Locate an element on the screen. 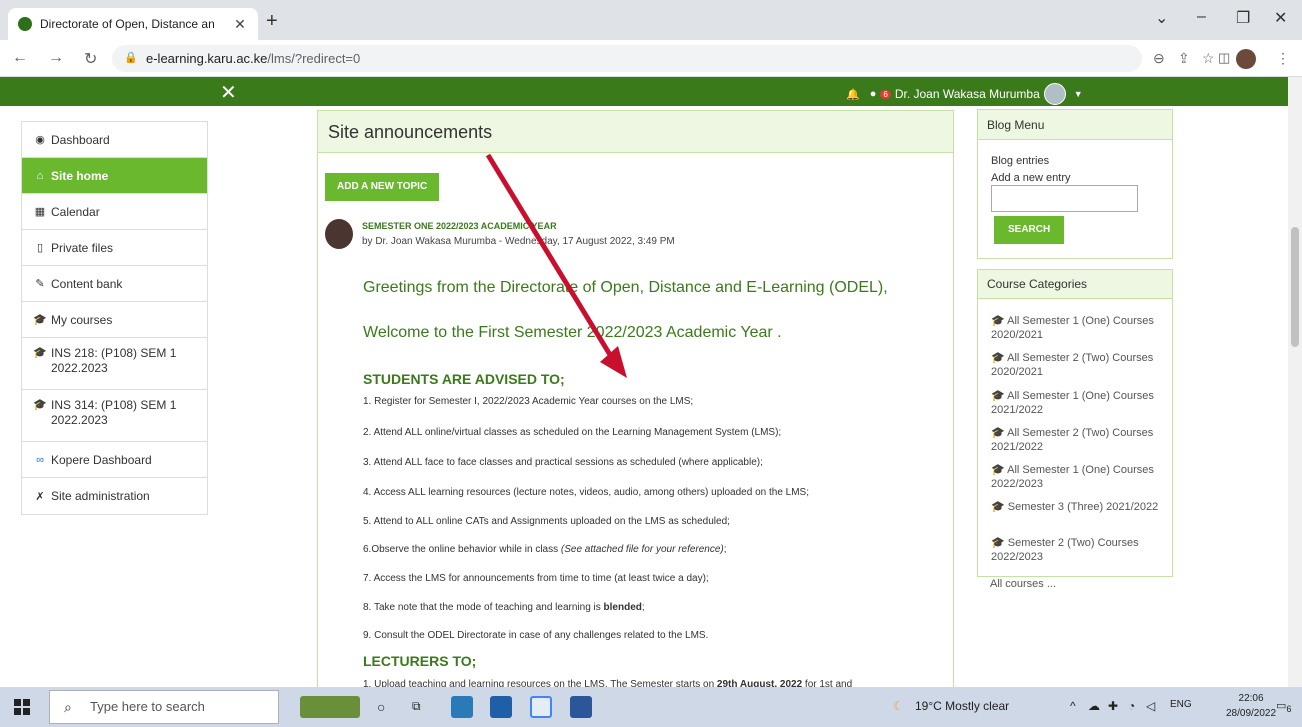  scrollbar-thumb is located at coordinates (1295, 287).